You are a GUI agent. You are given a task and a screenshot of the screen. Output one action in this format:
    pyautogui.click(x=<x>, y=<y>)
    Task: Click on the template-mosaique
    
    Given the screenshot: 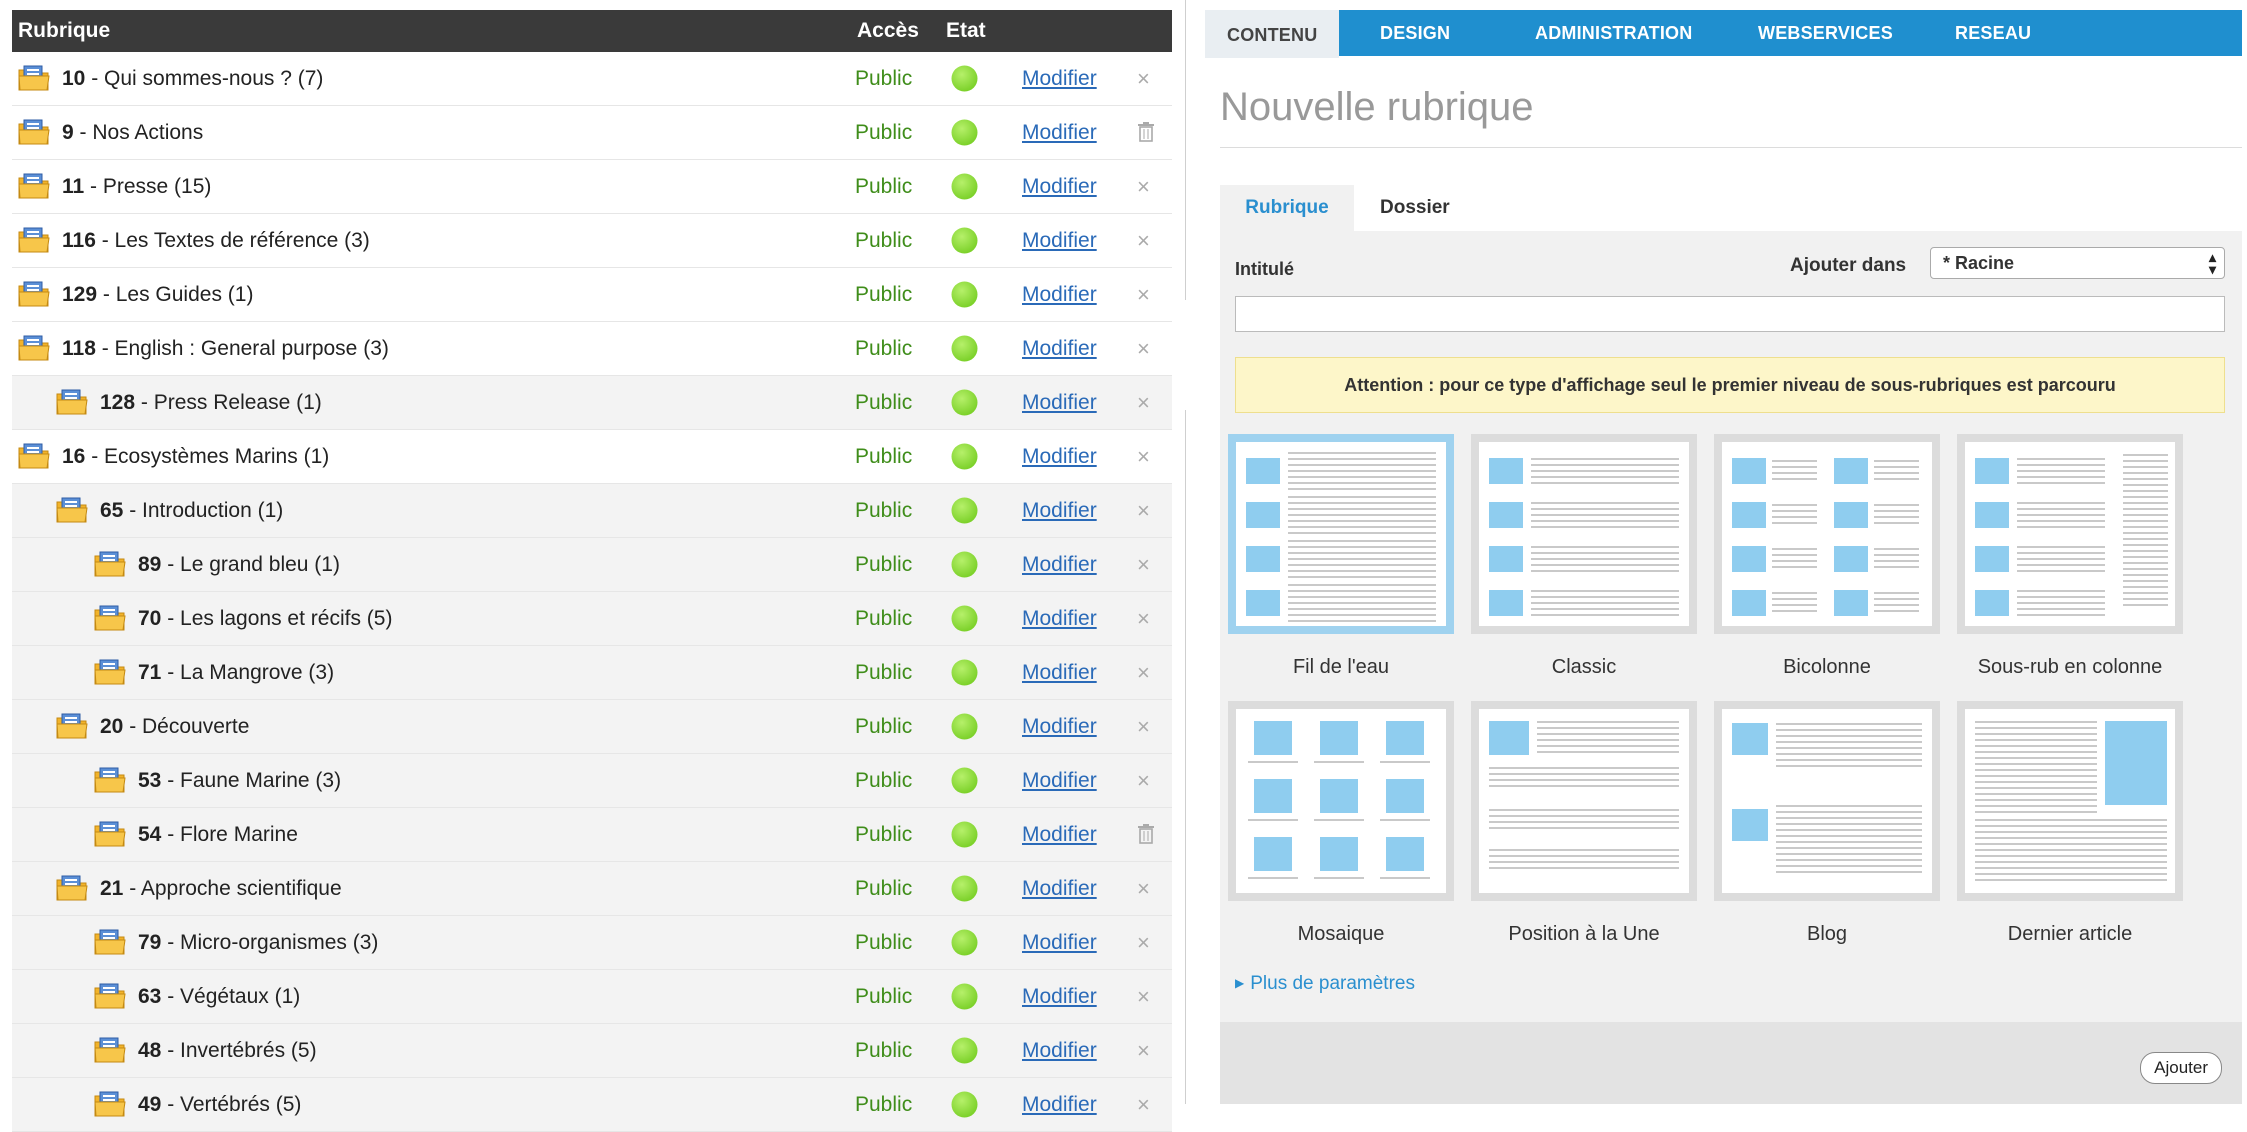 What is the action you would take?
    pyautogui.click(x=1341, y=801)
    